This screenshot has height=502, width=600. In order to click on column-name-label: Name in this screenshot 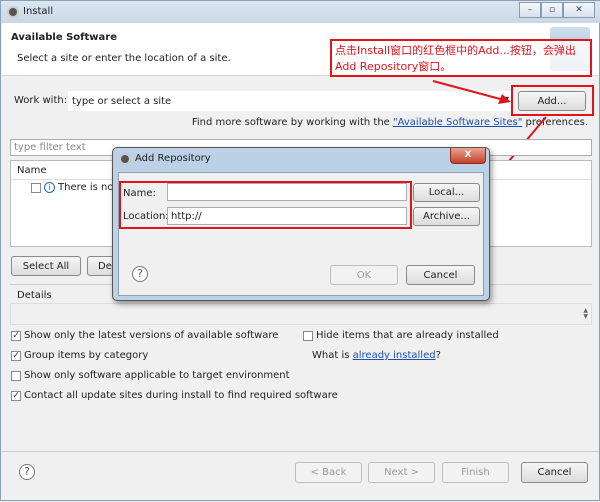, I will do `click(32, 170)`.